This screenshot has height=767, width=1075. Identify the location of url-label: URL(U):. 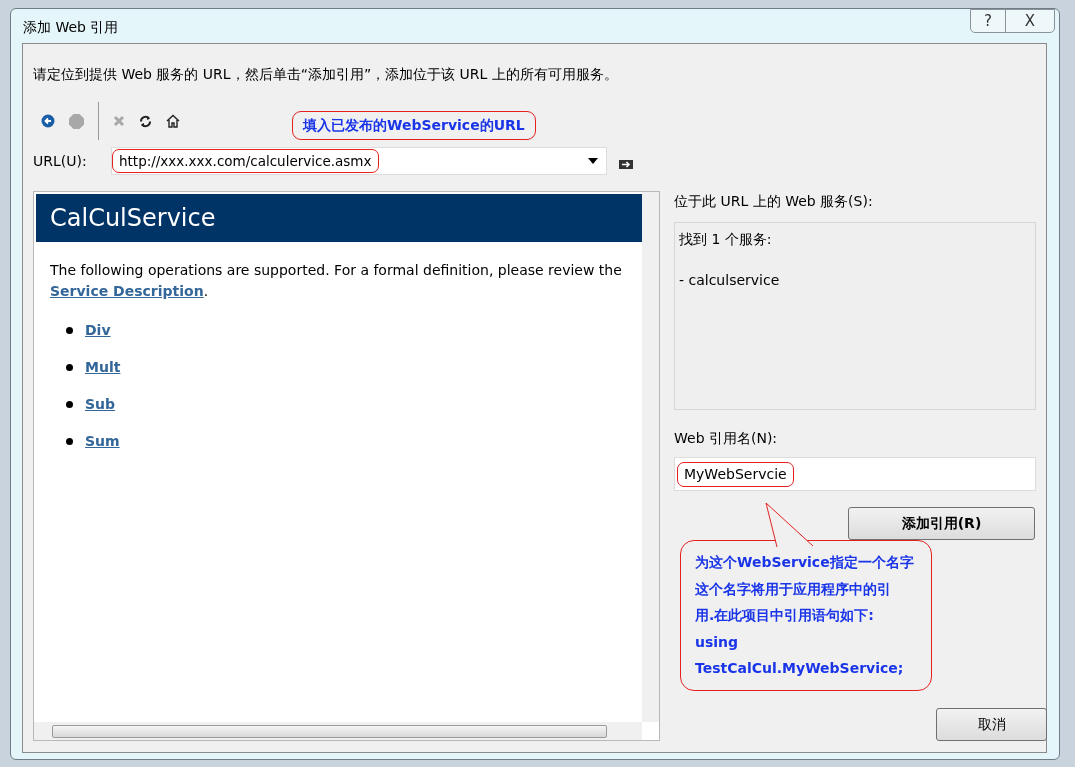
(60, 161).